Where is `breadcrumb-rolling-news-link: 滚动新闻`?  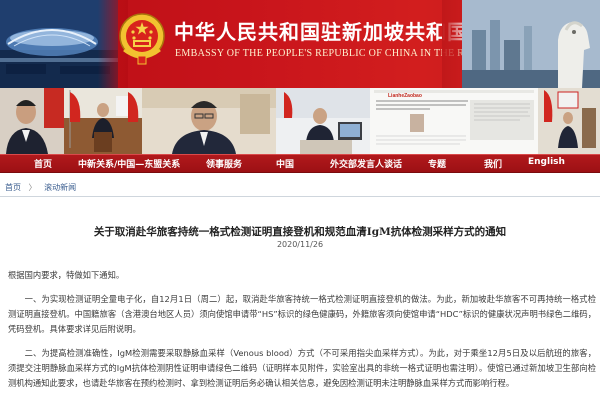 breadcrumb-rolling-news-link: 滚动新闻 is located at coordinates (60, 187).